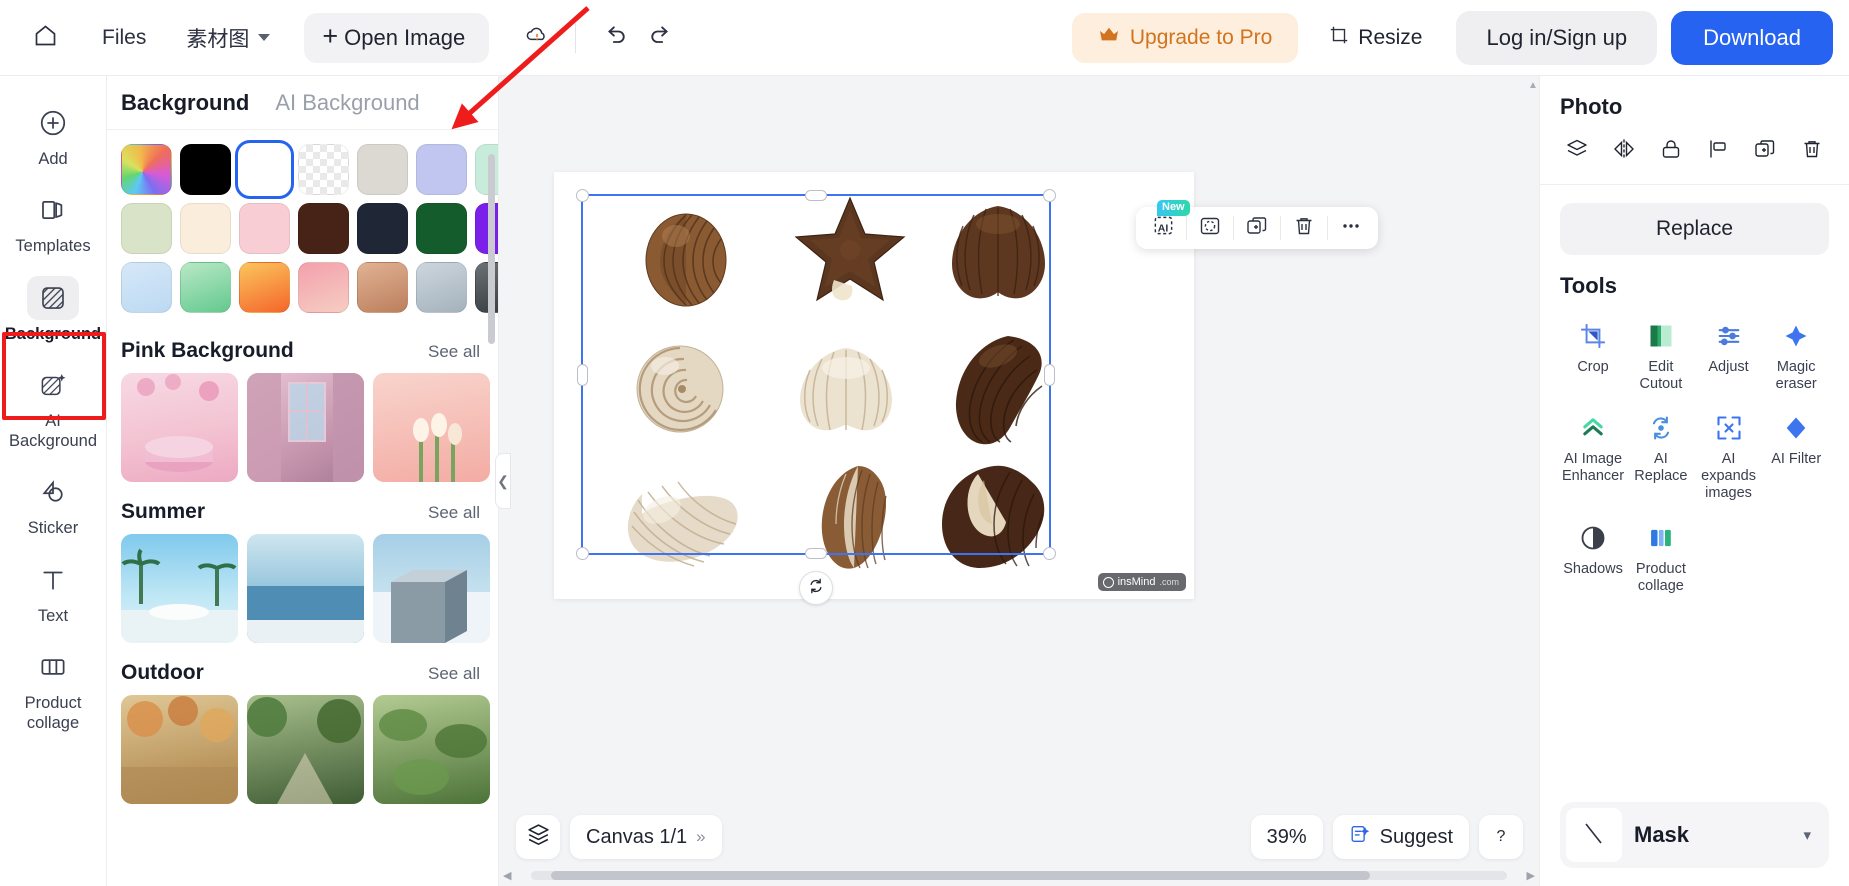 The image size is (1849, 886). I want to click on sidebar-item-text: Text, so click(53, 590).